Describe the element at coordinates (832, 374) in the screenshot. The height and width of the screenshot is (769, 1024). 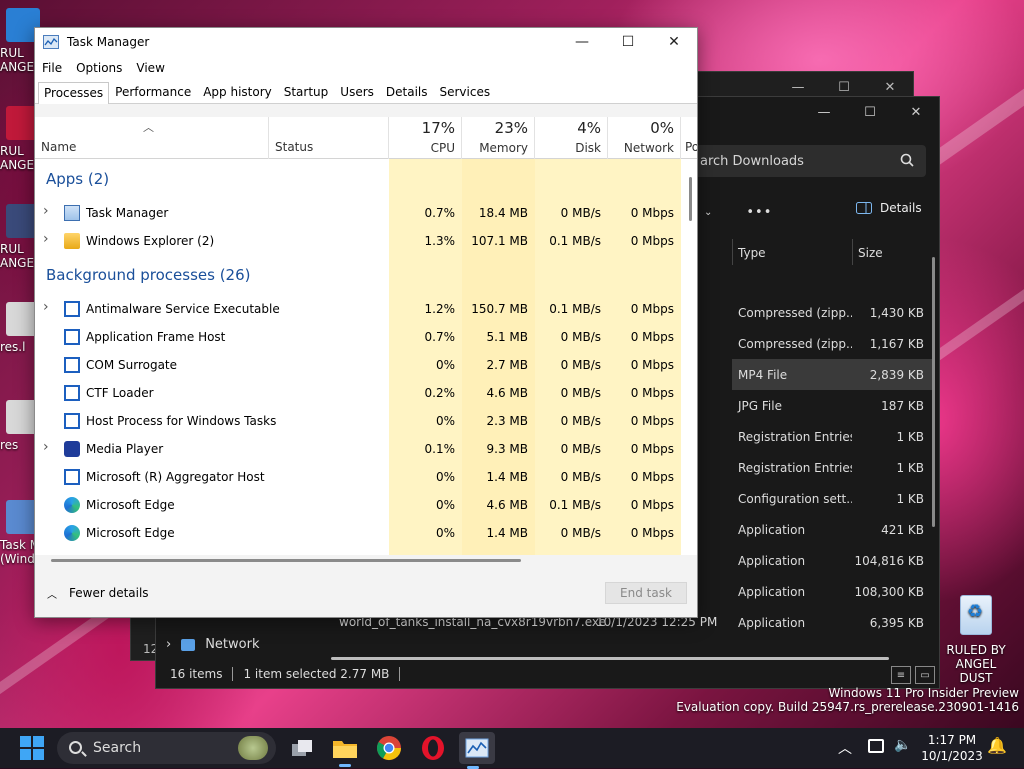
I see `file-row: MP4 File 2,839 KB` at that location.